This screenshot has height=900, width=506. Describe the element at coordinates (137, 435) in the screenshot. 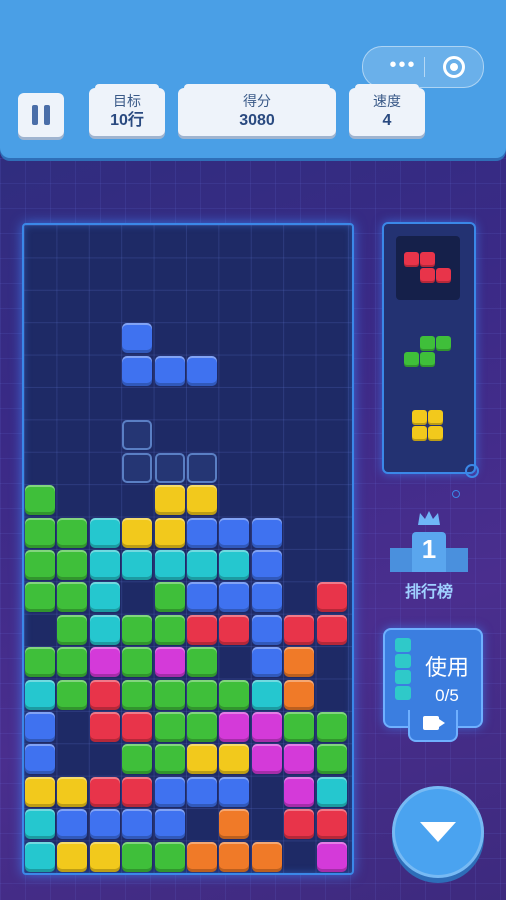

I see `ghost-piece-block` at that location.